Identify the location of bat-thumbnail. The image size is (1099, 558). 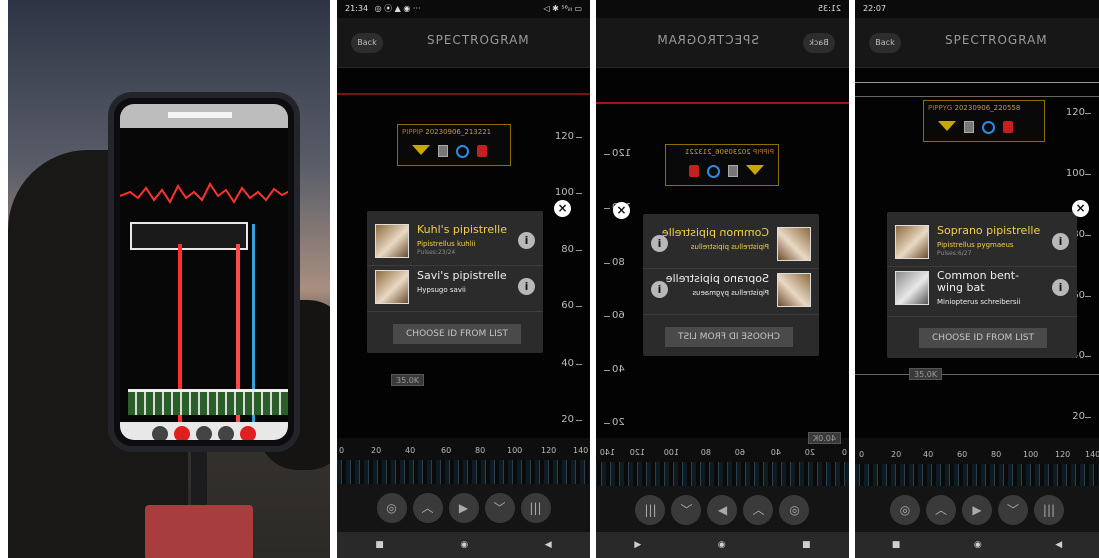
(794, 290).